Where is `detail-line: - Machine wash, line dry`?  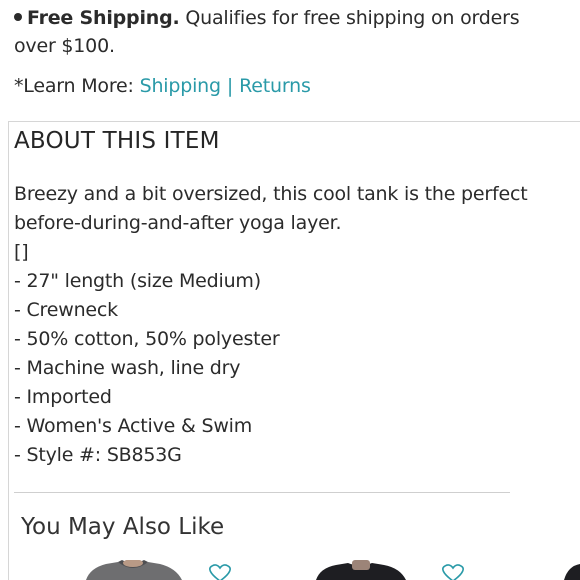 detail-line: - Machine wash, line dry is located at coordinates (127, 368).